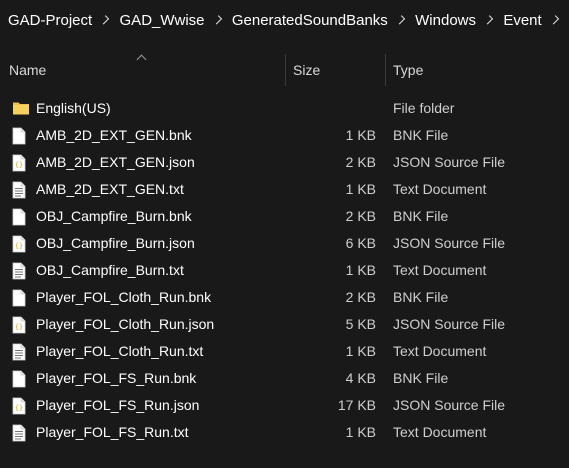 This screenshot has width=569, height=468. Describe the element at coordinates (115, 162) in the screenshot. I see `file-name: AMB_2D_EXT_GEN.json` at that location.